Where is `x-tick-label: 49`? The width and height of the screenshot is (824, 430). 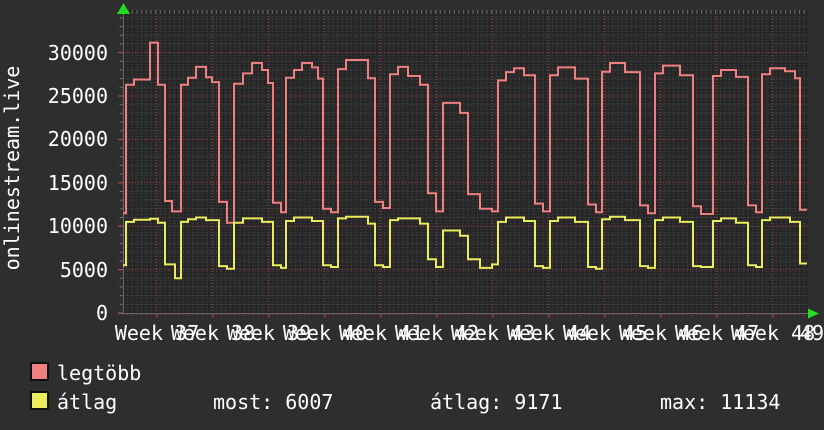
x-tick-label: 49 is located at coordinates (811, 333).